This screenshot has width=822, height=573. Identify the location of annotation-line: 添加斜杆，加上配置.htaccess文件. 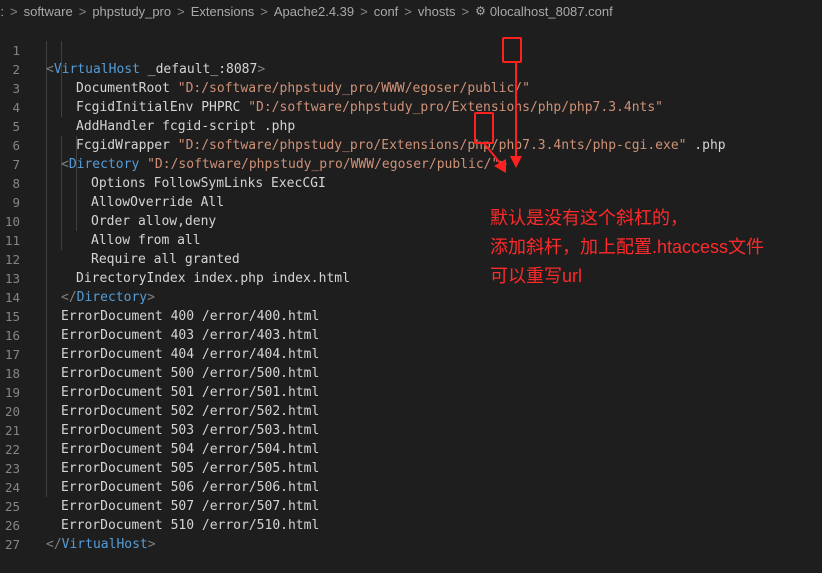
(627, 247).